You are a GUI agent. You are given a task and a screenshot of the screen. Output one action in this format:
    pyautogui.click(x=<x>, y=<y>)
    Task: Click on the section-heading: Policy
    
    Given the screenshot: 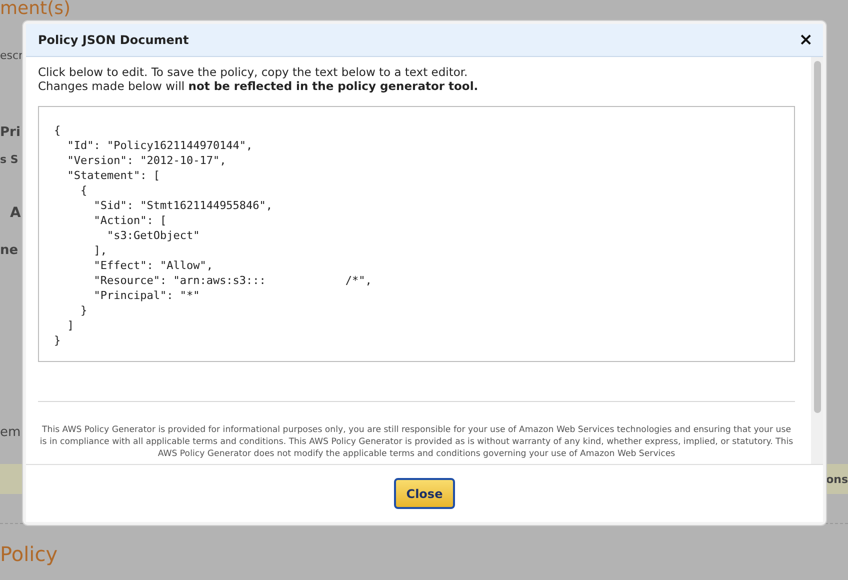 What is the action you would take?
    pyautogui.click(x=29, y=554)
    